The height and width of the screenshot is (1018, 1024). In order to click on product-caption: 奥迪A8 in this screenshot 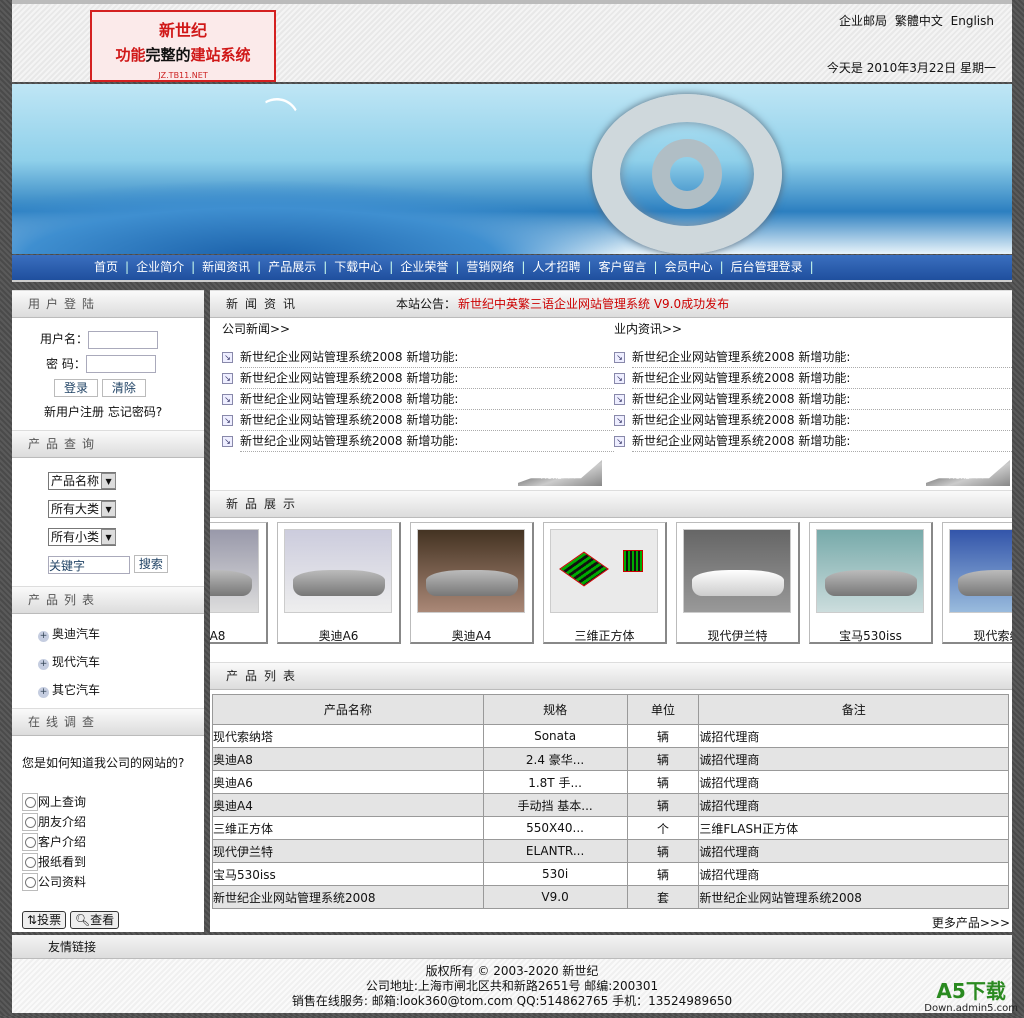, I will do `click(238, 635)`.